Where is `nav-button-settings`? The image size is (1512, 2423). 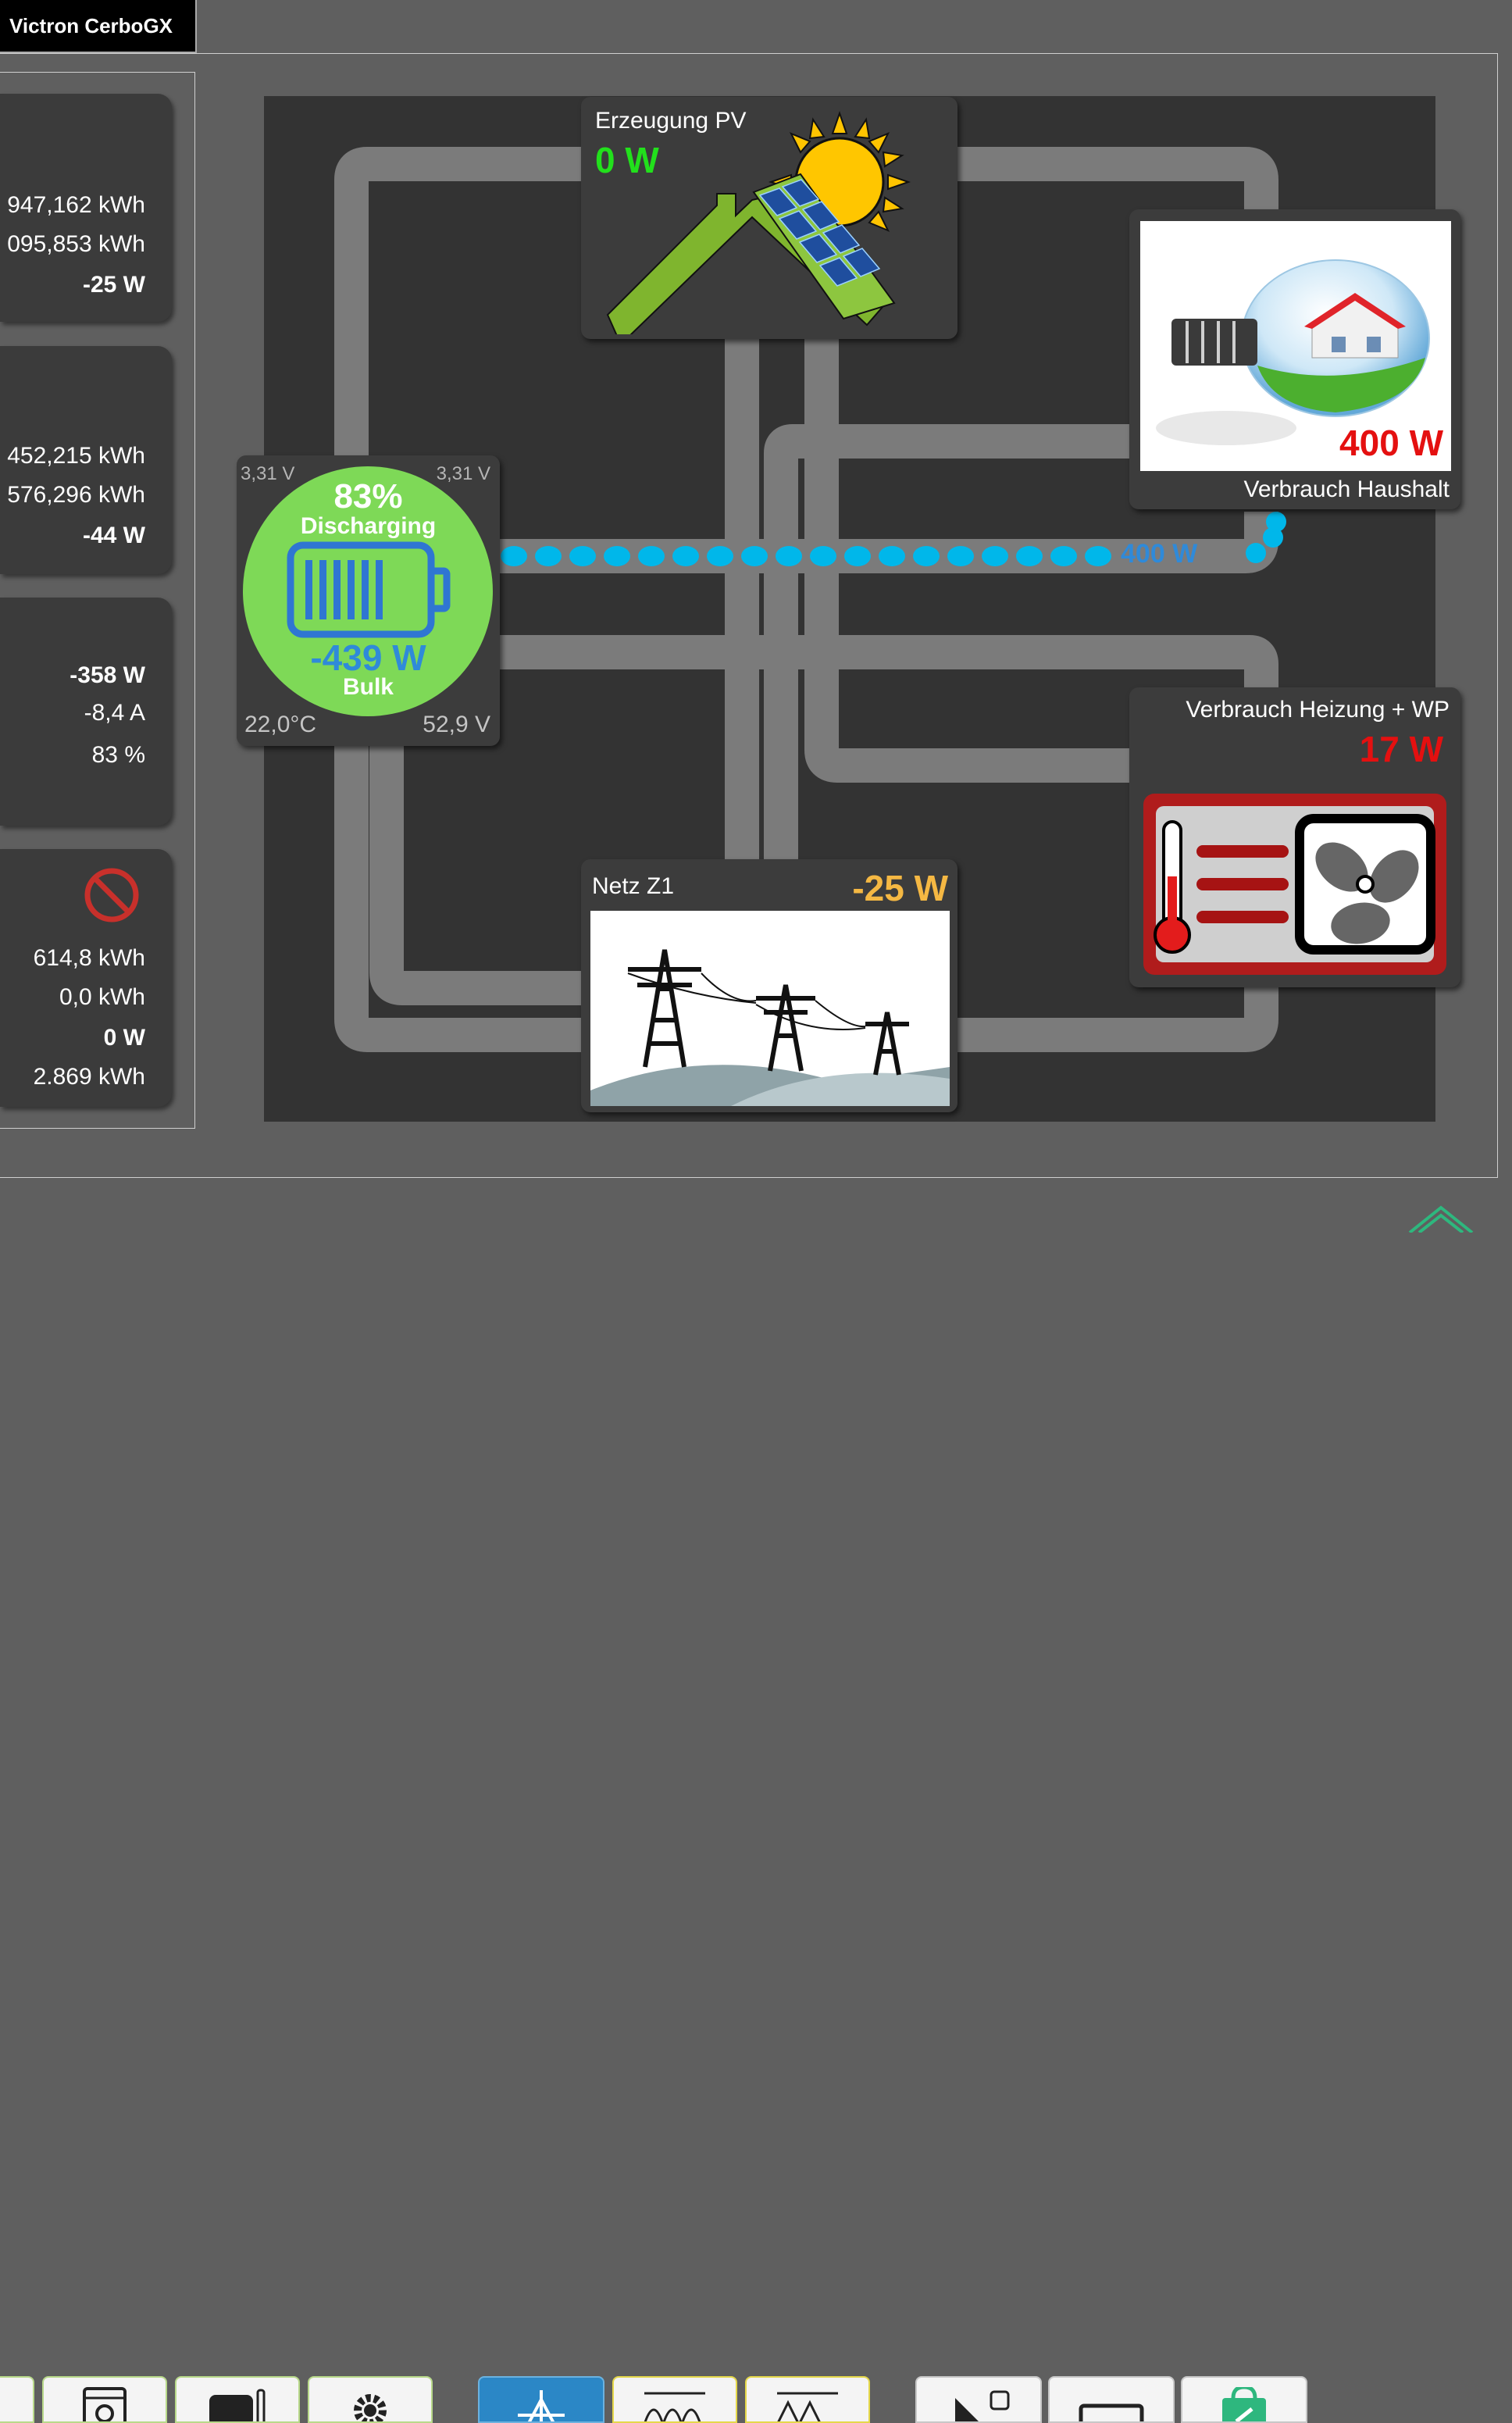 nav-button-settings is located at coordinates (370, 2399).